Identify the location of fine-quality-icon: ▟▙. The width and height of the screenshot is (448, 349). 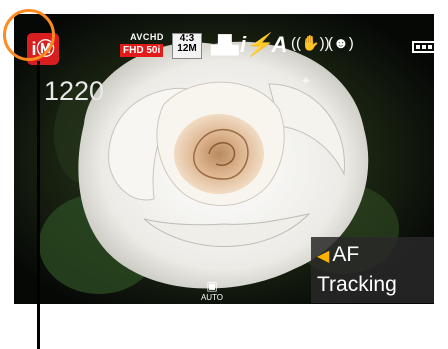
(225, 45).